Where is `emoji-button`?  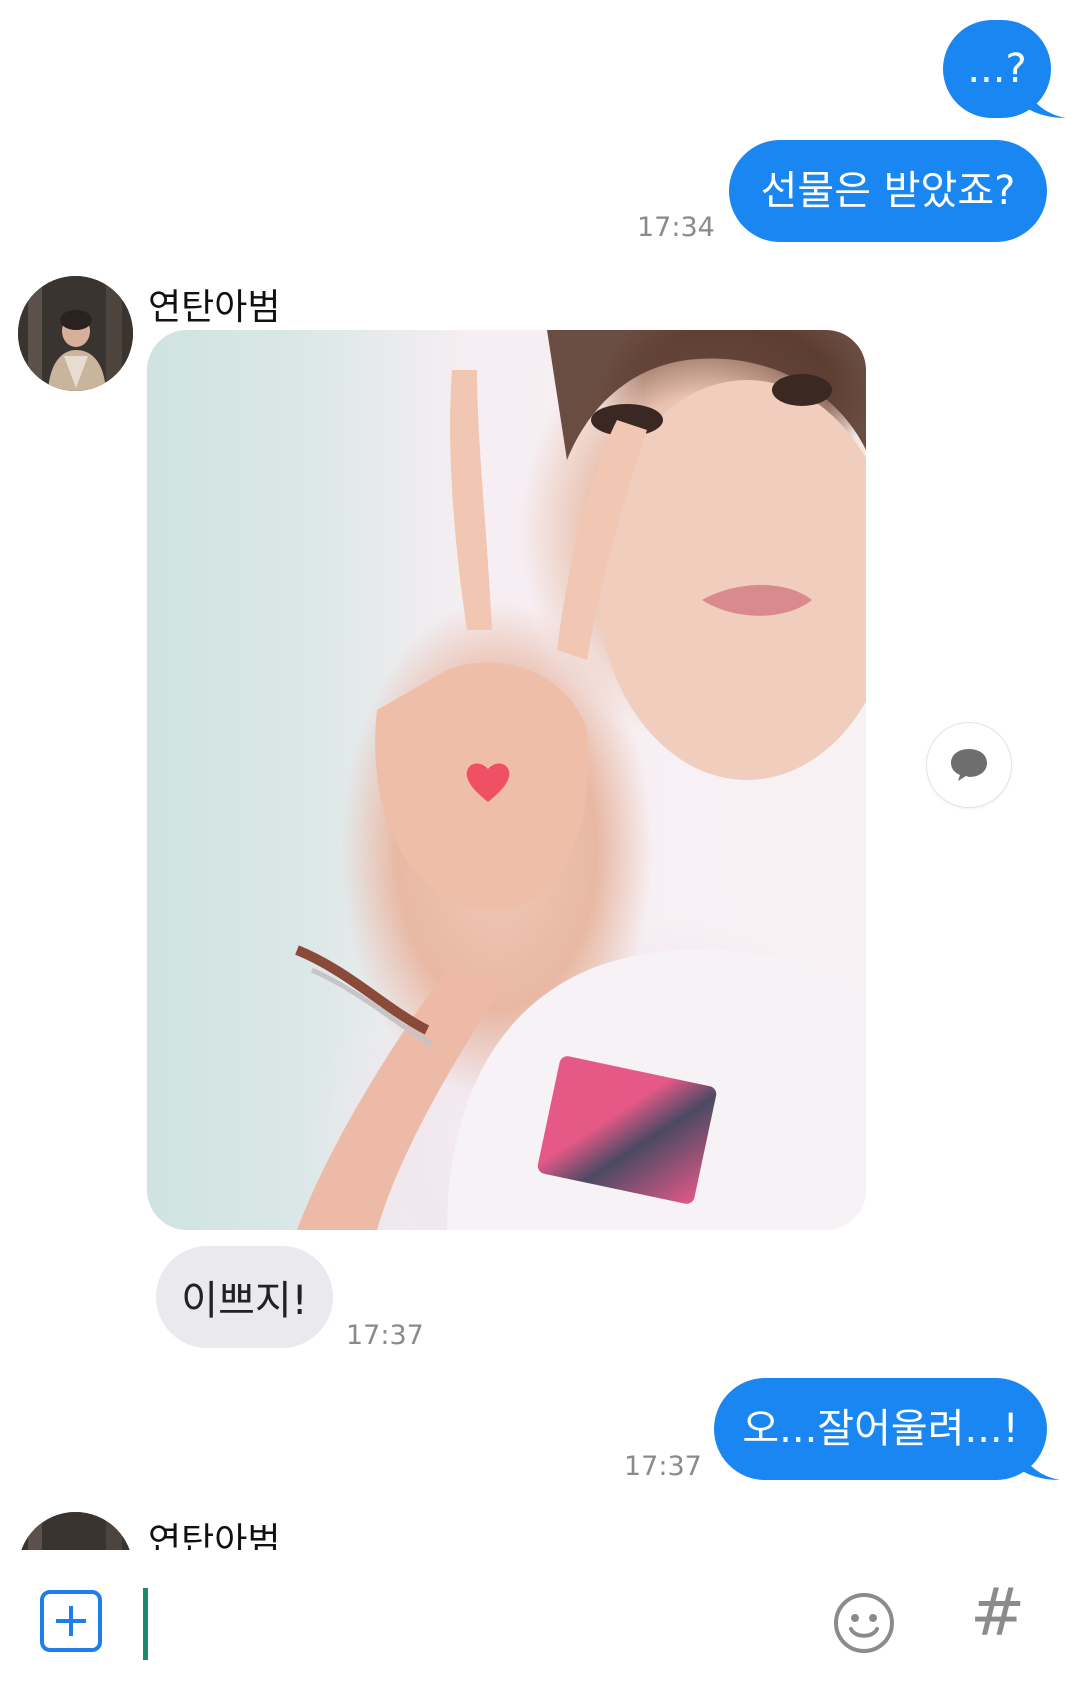
emoji-button is located at coordinates (864, 1623).